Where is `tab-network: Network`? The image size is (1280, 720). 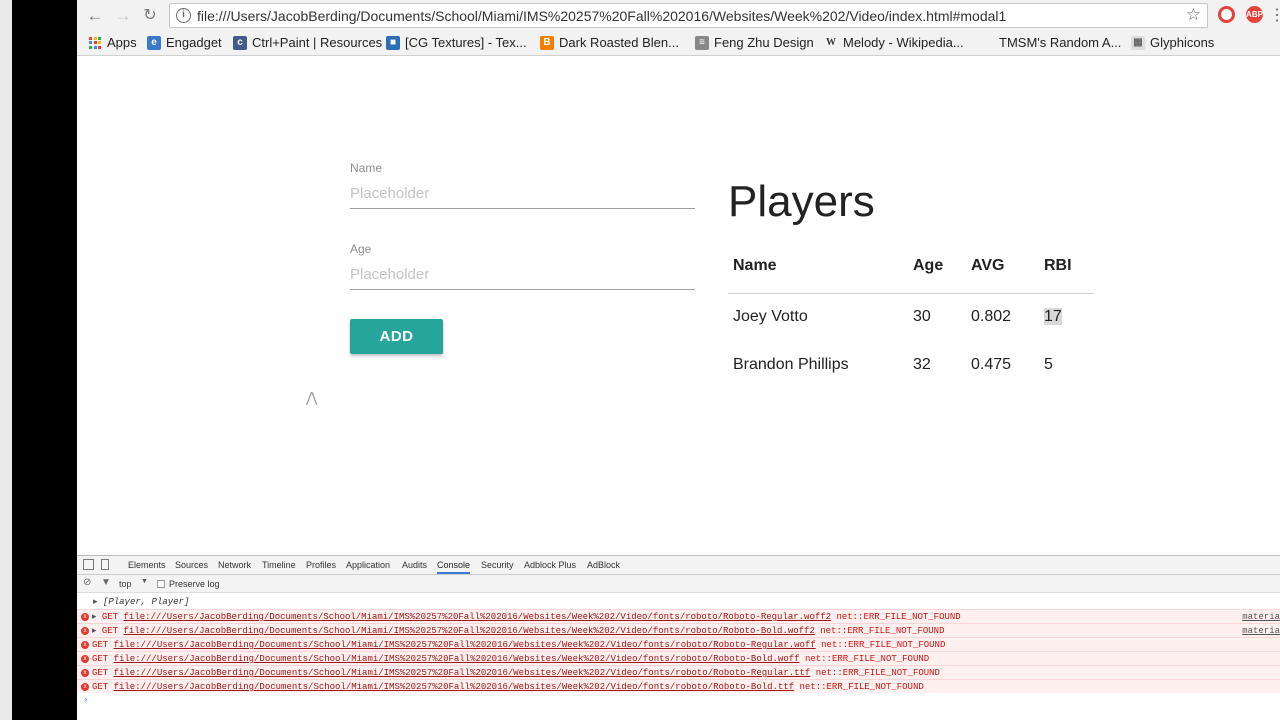 tab-network: Network is located at coordinates (234, 565).